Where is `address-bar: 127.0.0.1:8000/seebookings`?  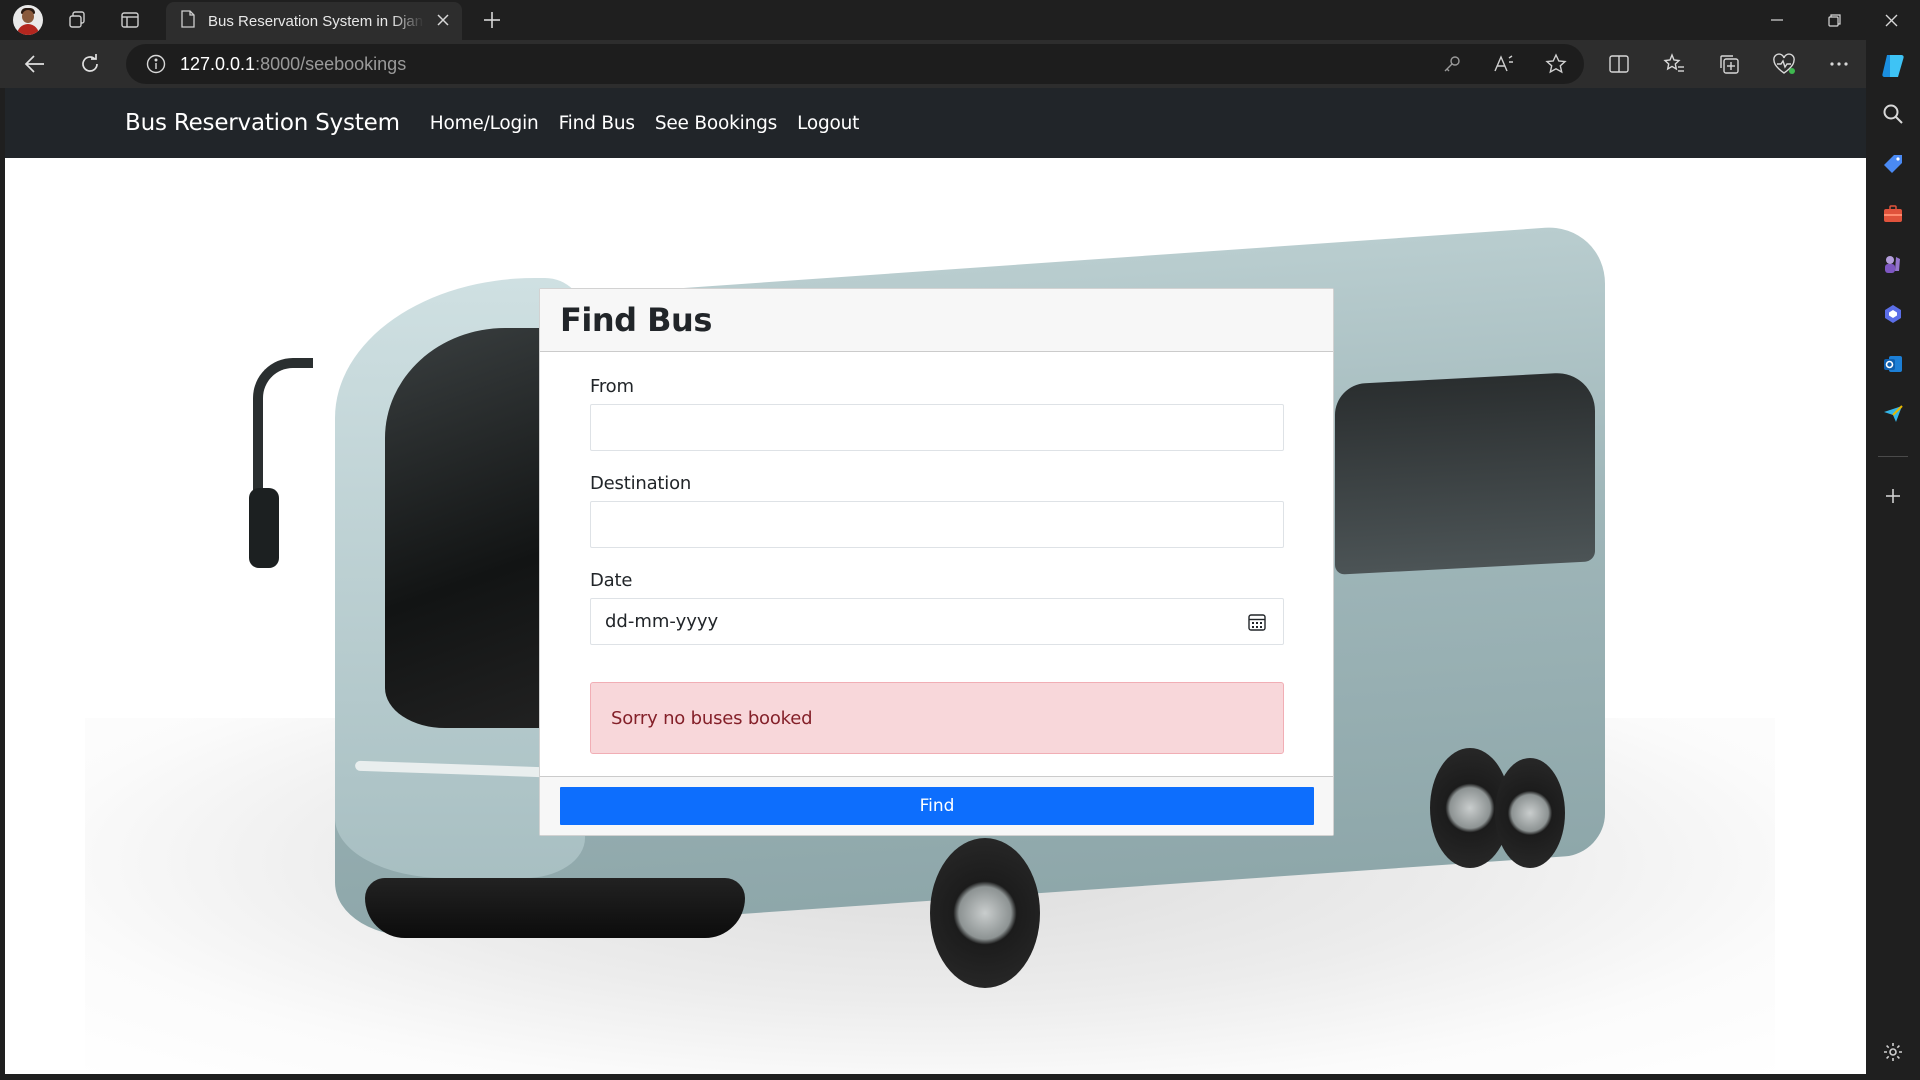
address-bar: 127.0.0.1:8000/seebookings is located at coordinates (855, 64).